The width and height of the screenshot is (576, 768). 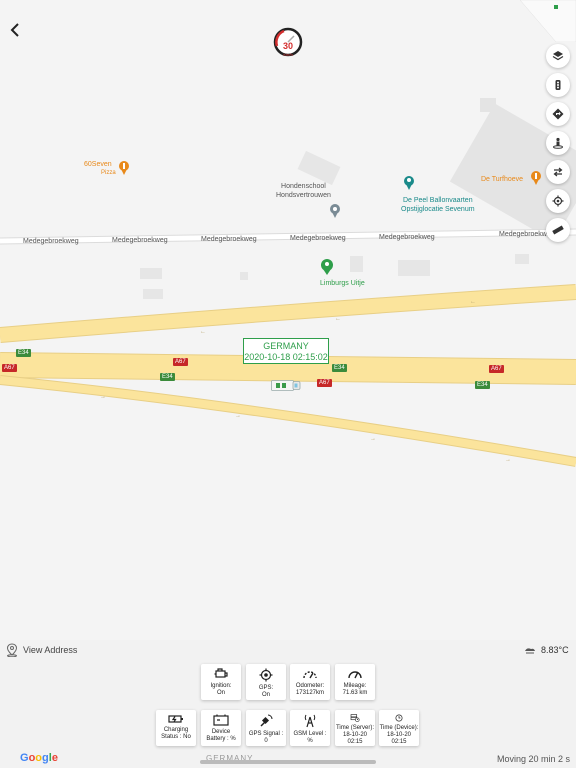 I want to click on location-pin-icon, so click(x=12, y=650).